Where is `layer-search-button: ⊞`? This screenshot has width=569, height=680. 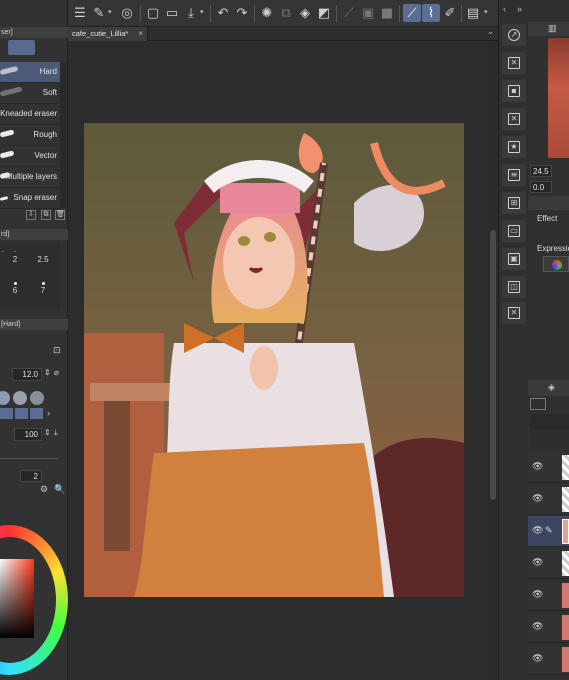
layer-search-button: ⊞ is located at coordinates (514, 203).